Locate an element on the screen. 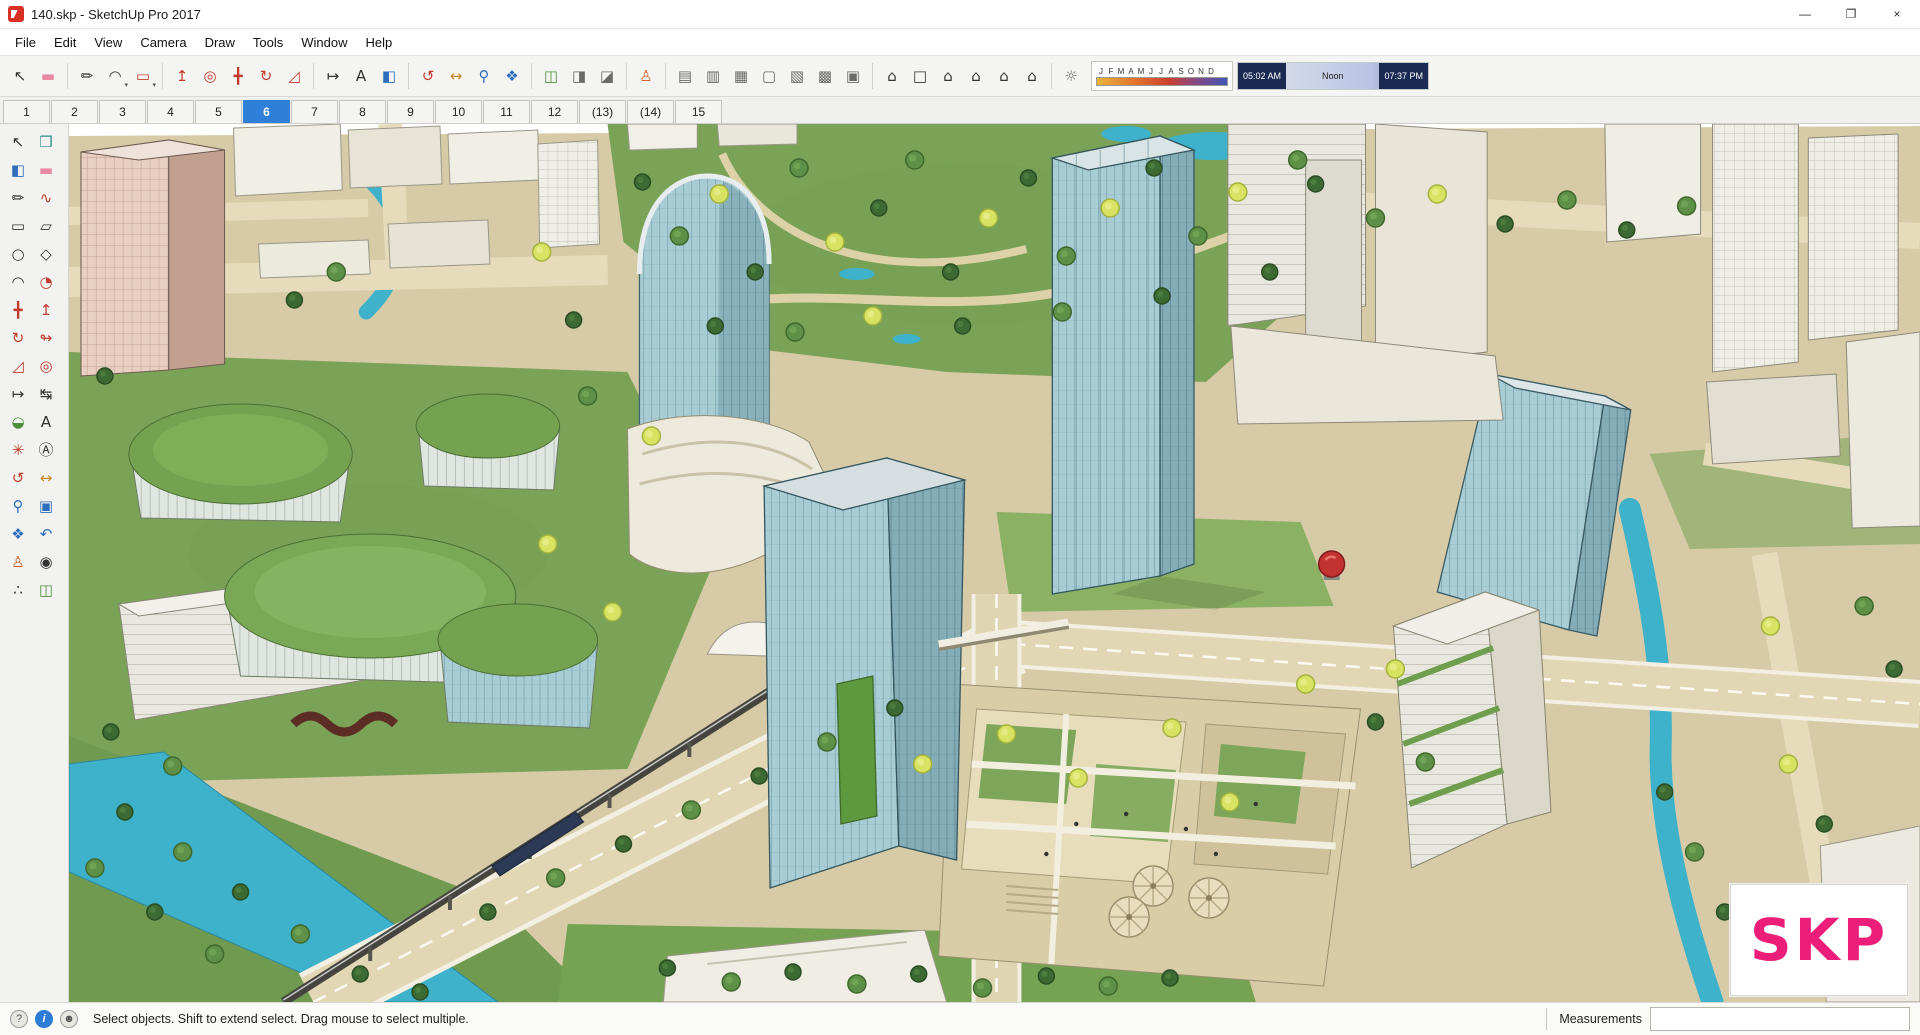  walk-tool-button: ∴ is located at coordinates (18, 590).